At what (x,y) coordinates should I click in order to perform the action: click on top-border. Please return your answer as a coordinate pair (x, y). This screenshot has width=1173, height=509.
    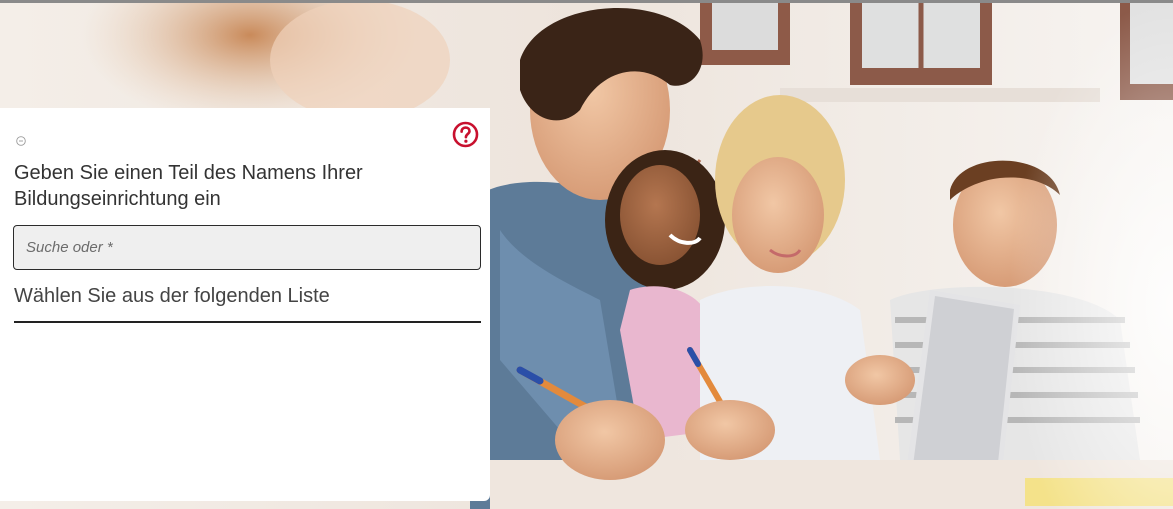
    Looking at the image, I should click on (586, 1).